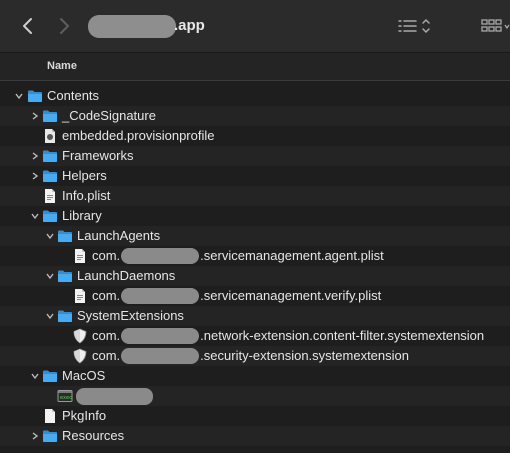 The width and height of the screenshot is (510, 453). Describe the element at coordinates (255, 116) in the screenshot. I see `list-item: _CodeSignature` at that location.